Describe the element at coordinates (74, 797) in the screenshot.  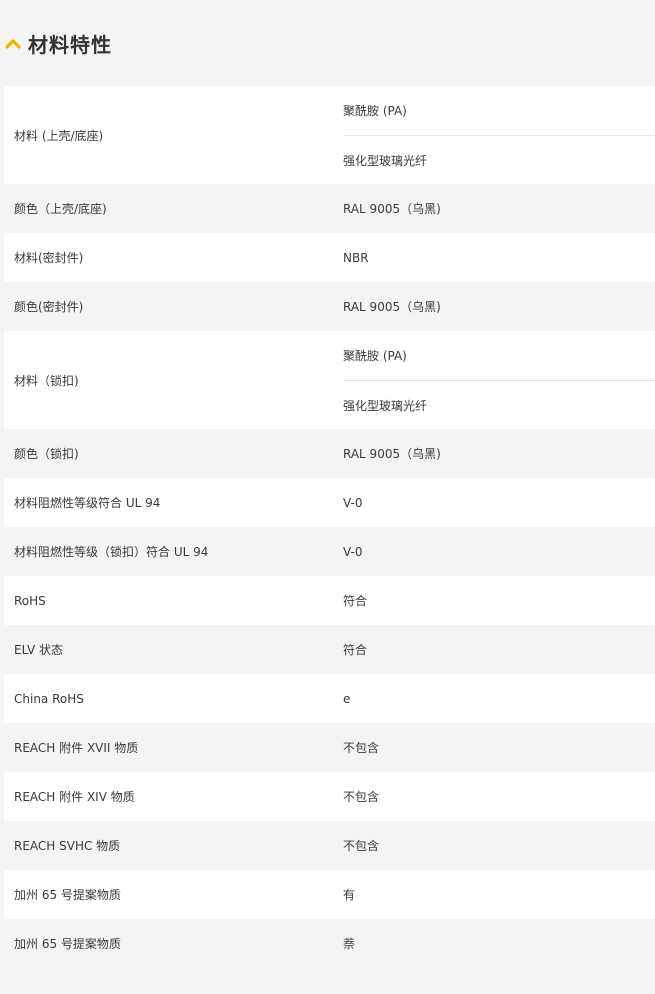
I see `property-label: REACH 附件 XIV 物质` at that location.